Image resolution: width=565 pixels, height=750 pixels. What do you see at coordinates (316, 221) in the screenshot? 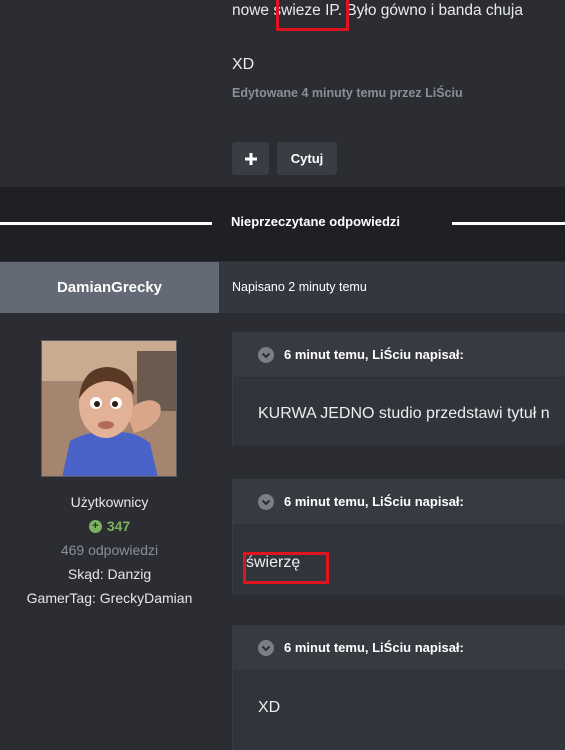
I see `unread-label: Nieprzeczytane odpowiedzi` at bounding box center [316, 221].